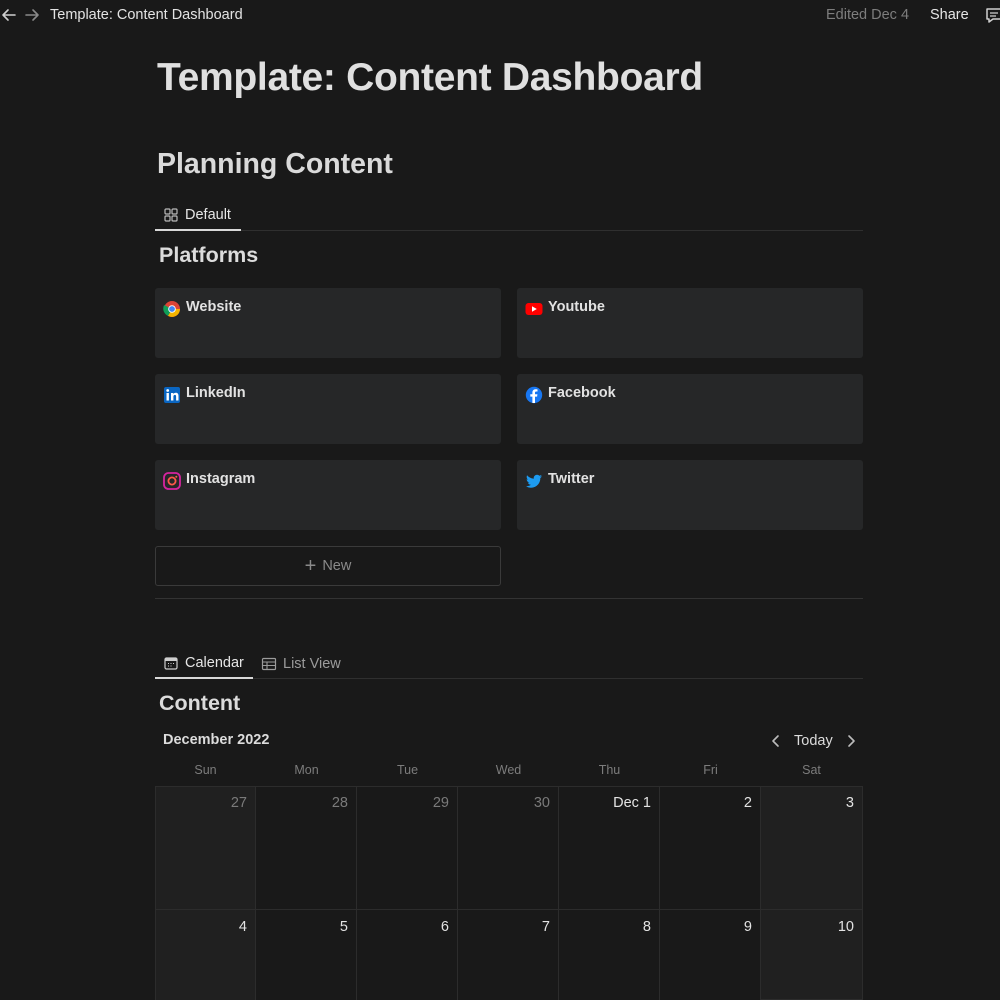 The image size is (1000, 1000). What do you see at coordinates (609, 848) in the screenshot?
I see `calendar-day: Dec 1` at bounding box center [609, 848].